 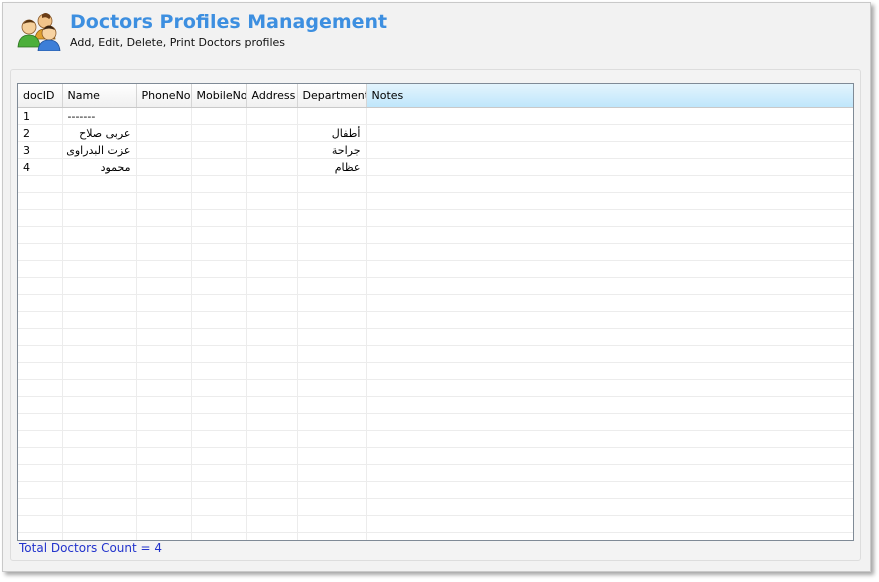 What do you see at coordinates (609, 96) in the screenshot?
I see `column-header-notes: Notes` at bounding box center [609, 96].